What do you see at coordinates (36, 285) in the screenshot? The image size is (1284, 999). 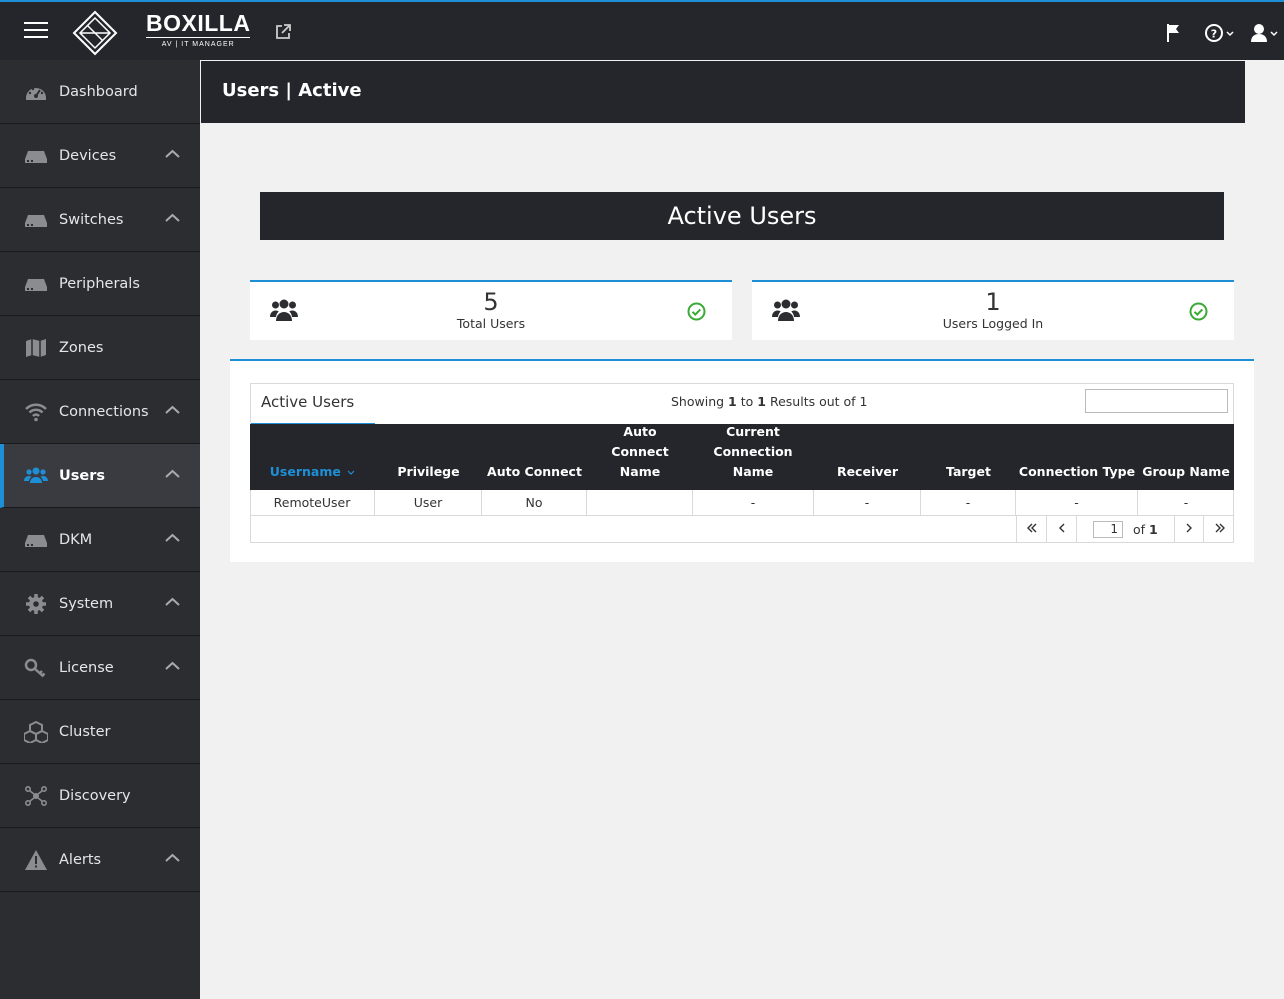 I see `peripheral-icon` at bounding box center [36, 285].